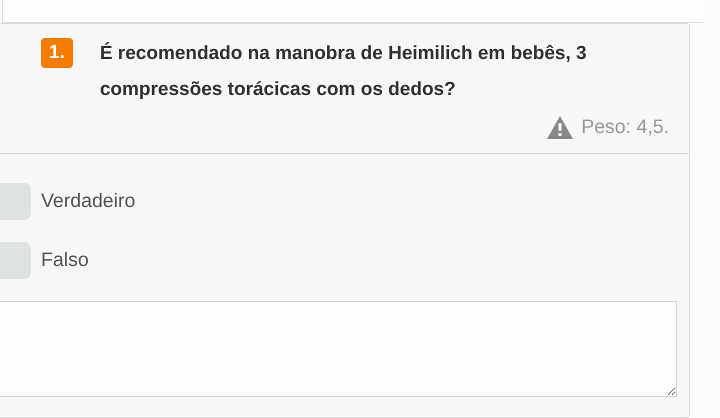 The height and width of the screenshot is (418, 720). What do you see at coordinates (88, 201) in the screenshot?
I see `option-label: Verdadeiro` at bounding box center [88, 201].